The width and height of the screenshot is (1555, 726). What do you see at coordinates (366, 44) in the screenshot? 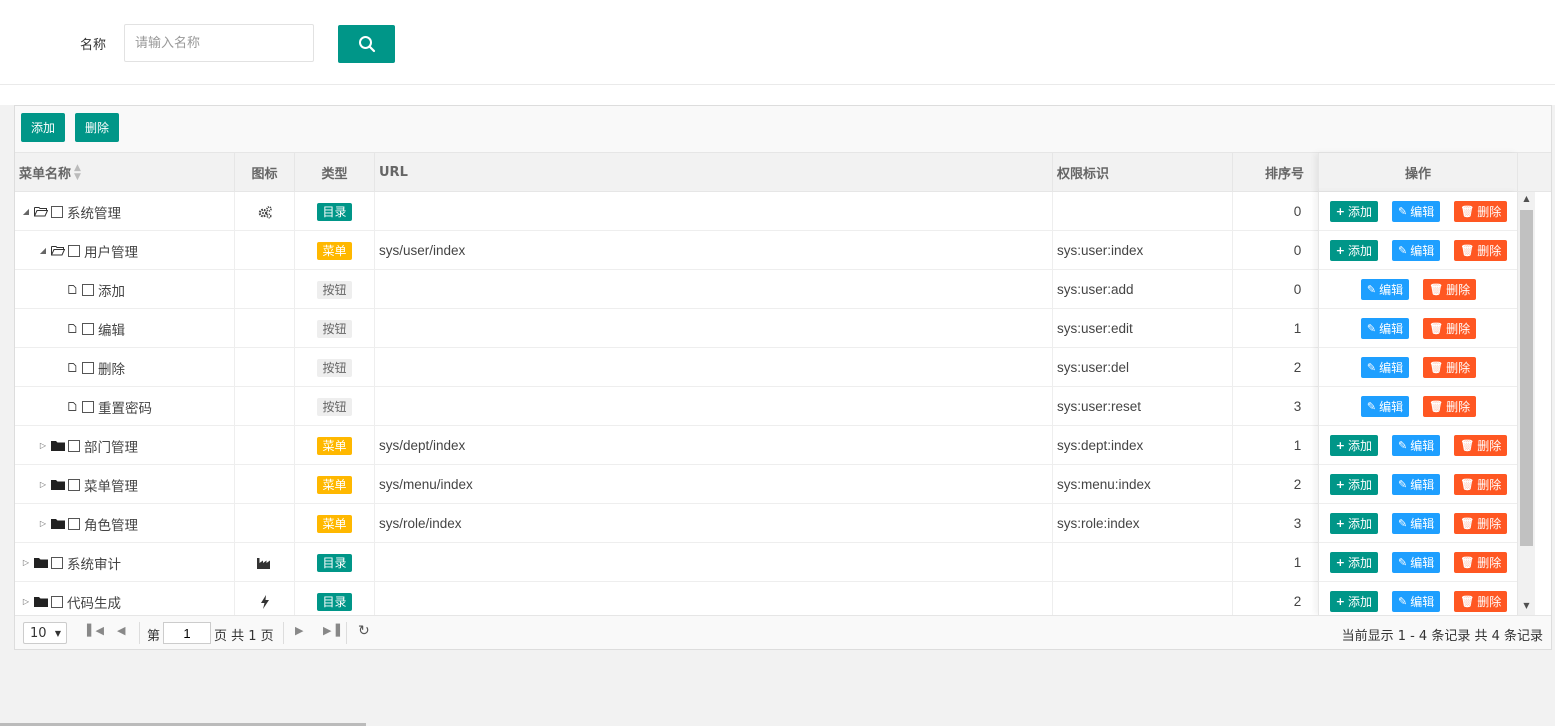
I see `search-button` at bounding box center [366, 44].